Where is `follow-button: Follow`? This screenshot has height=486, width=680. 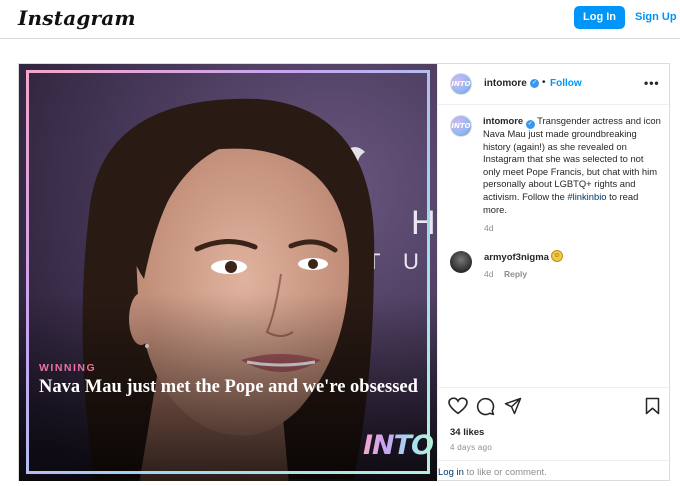
follow-button: Follow is located at coordinates (566, 83).